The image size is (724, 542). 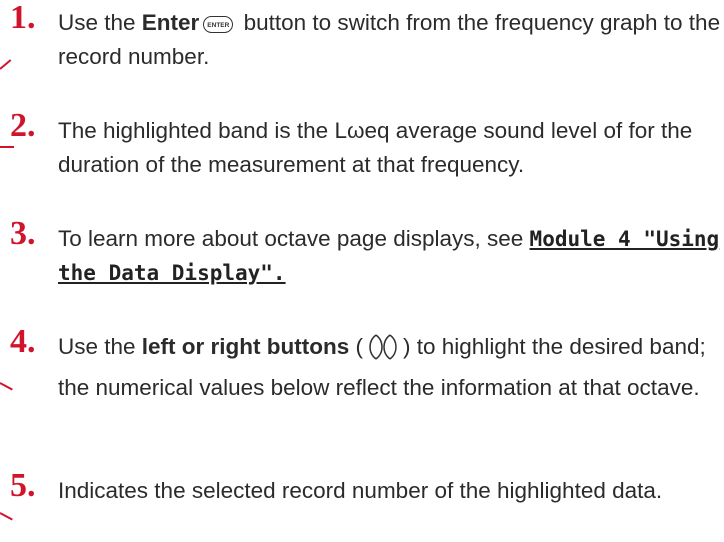 What do you see at coordinates (23, 233) in the screenshot?
I see `step-number: 3.` at bounding box center [23, 233].